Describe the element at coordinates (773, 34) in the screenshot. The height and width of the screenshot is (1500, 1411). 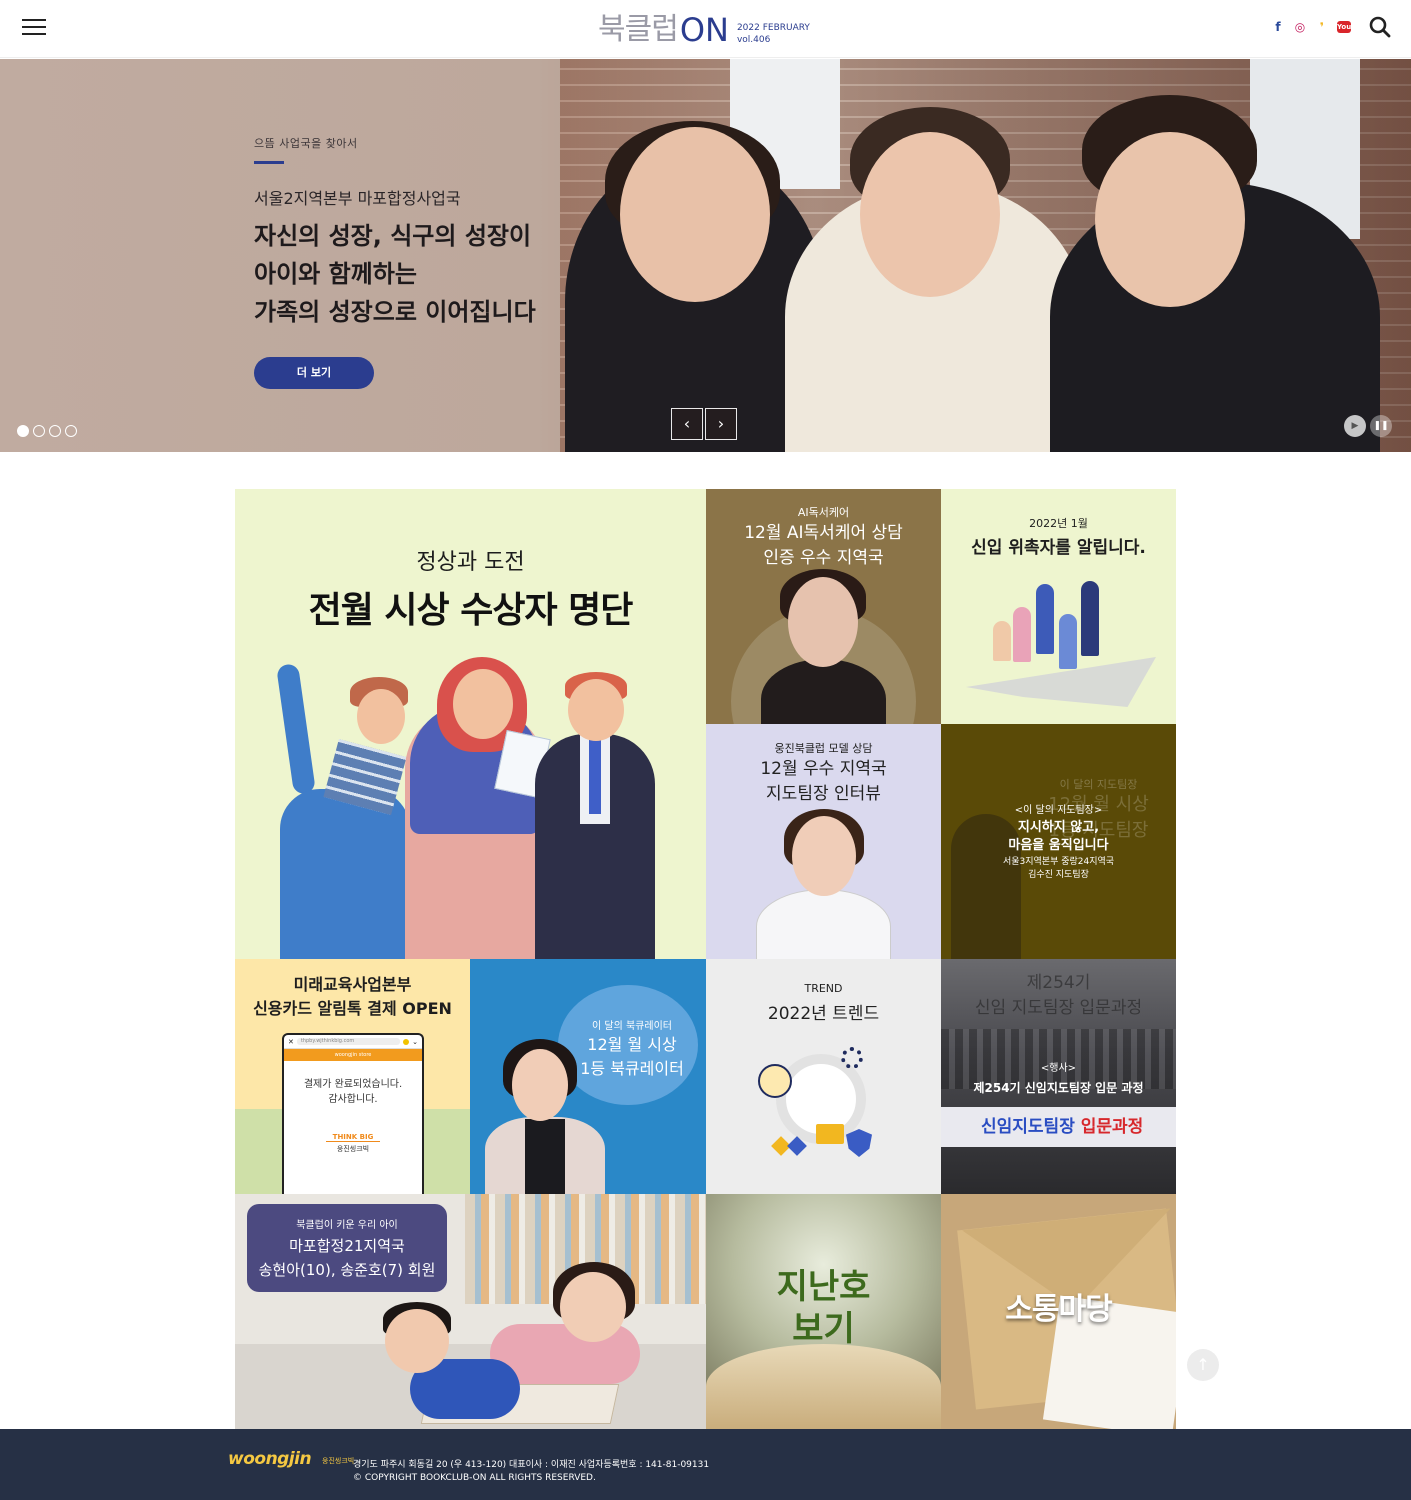
I see `issue-info: 2022 FEBRUARY vol.406` at that location.